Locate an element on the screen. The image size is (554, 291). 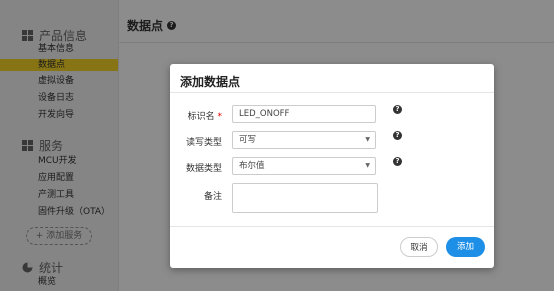
data-type-help-icon: ? is located at coordinates (397, 161).